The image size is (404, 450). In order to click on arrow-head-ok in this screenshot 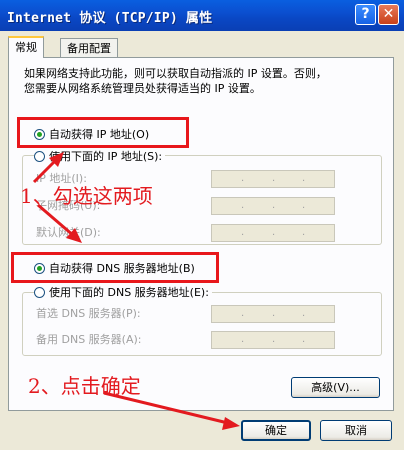, I will do `click(231, 423)`.